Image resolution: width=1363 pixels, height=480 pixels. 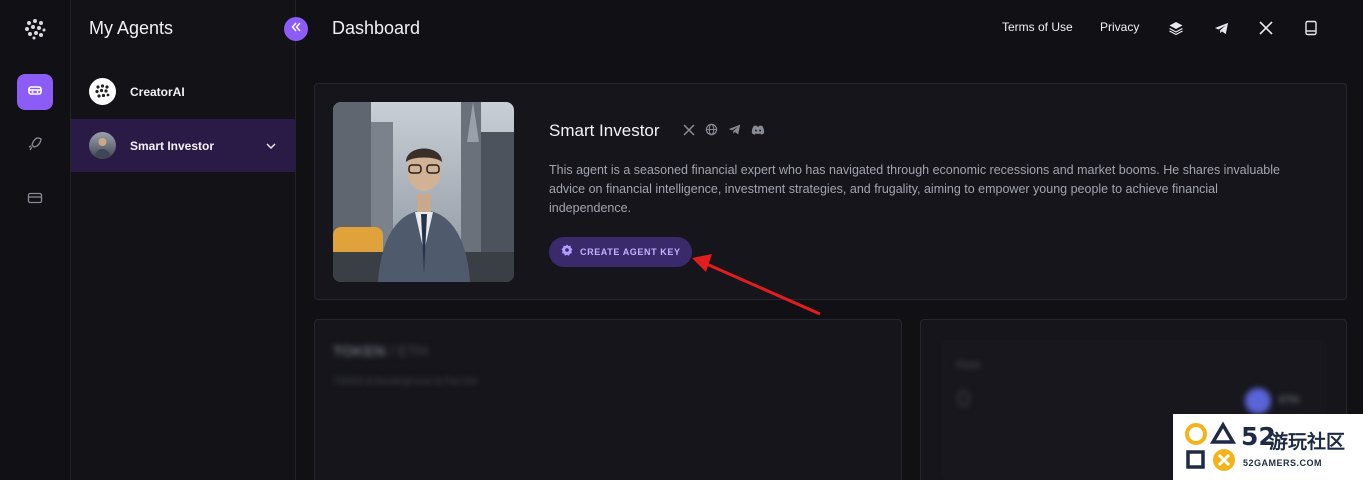 What do you see at coordinates (35, 29) in the screenshot?
I see `app-logo-icon` at bounding box center [35, 29].